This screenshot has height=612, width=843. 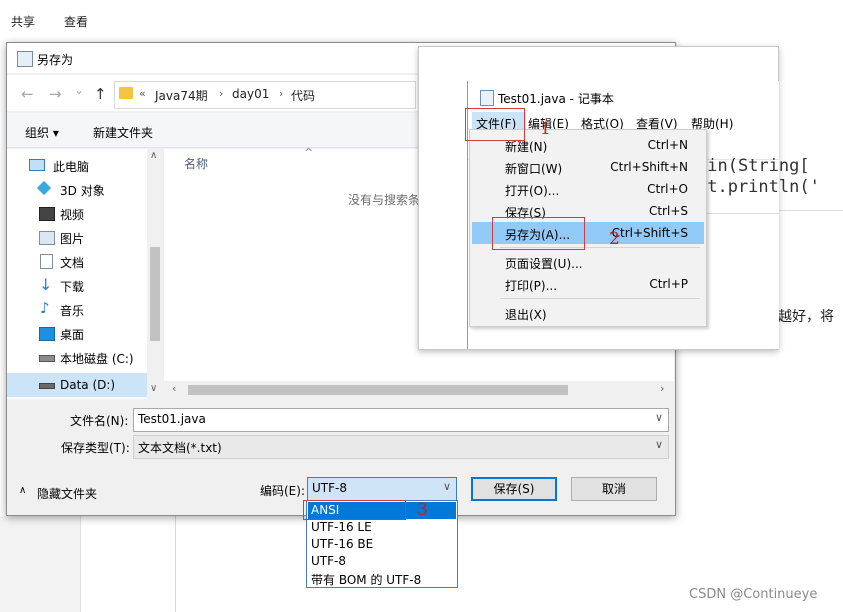 What do you see at coordinates (196, 163) in the screenshot?
I see `column-header-name: 名称` at bounding box center [196, 163].